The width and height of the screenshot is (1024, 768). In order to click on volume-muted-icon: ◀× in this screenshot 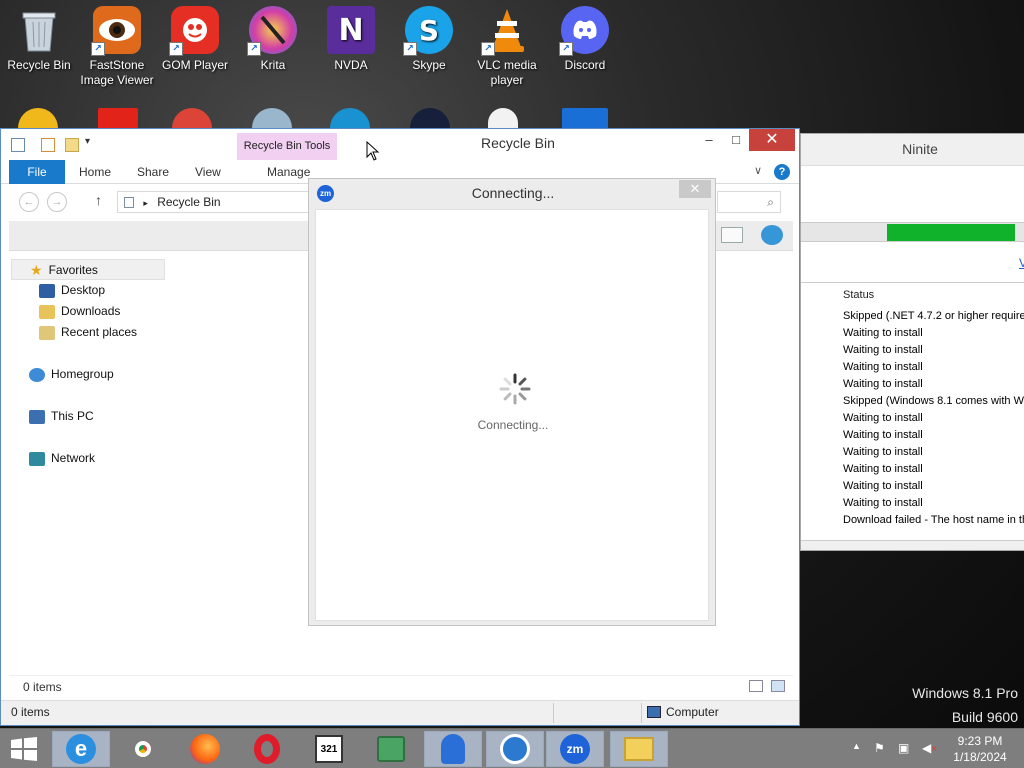, I will do `click(929, 748)`.